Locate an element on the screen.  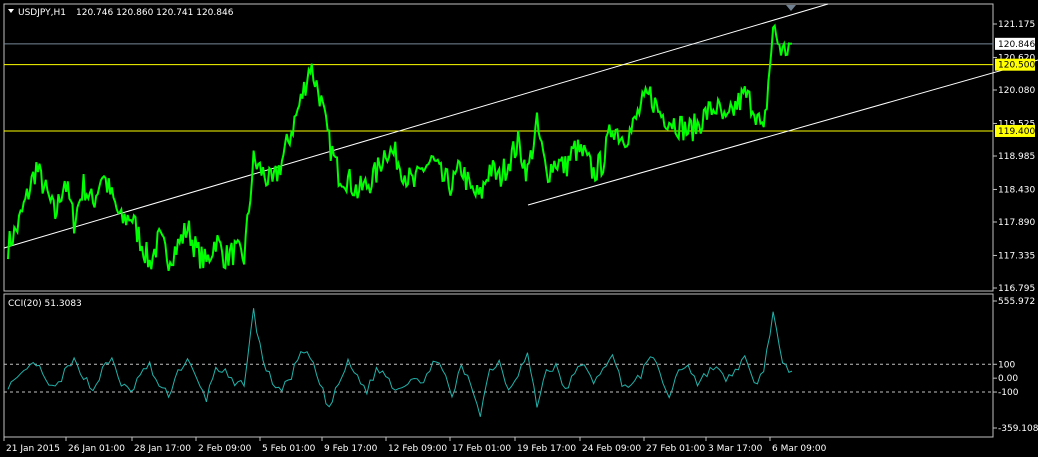
time-label-9: 24 Feb 09:00 is located at coordinates (611, 449).